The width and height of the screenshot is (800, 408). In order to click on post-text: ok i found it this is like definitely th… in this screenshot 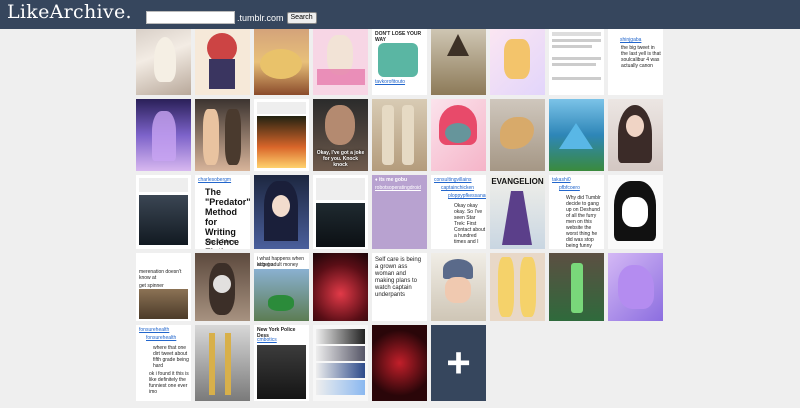, I will do `click(169, 383)`.